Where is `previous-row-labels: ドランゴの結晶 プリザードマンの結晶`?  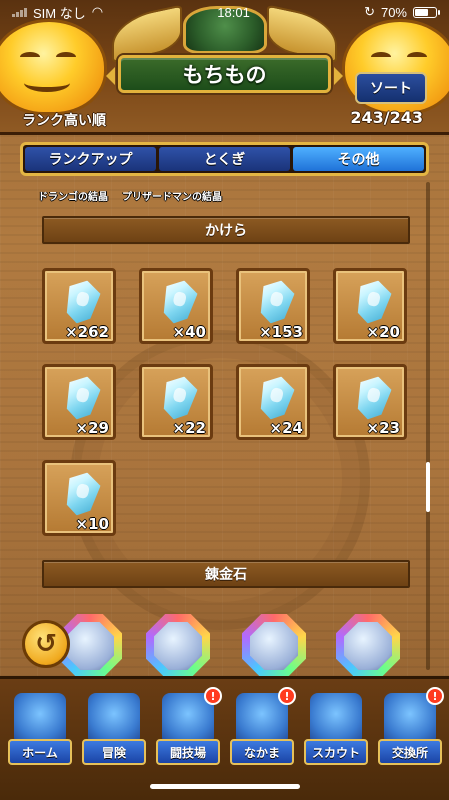 previous-row-labels: ドランゴの結晶 プリザードマンの結晶 is located at coordinates (130, 195).